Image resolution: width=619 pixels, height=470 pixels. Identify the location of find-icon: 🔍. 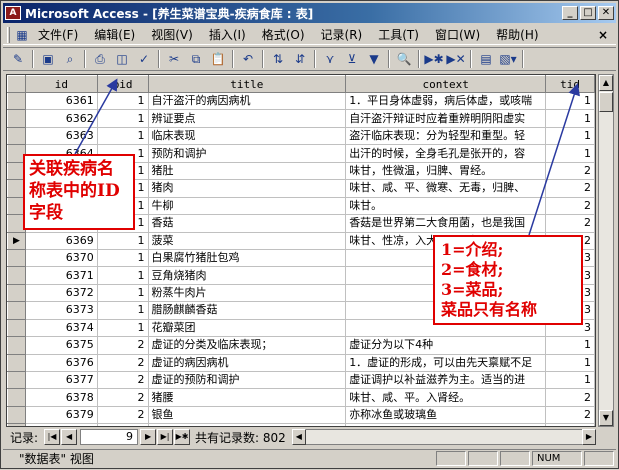
(404, 59).